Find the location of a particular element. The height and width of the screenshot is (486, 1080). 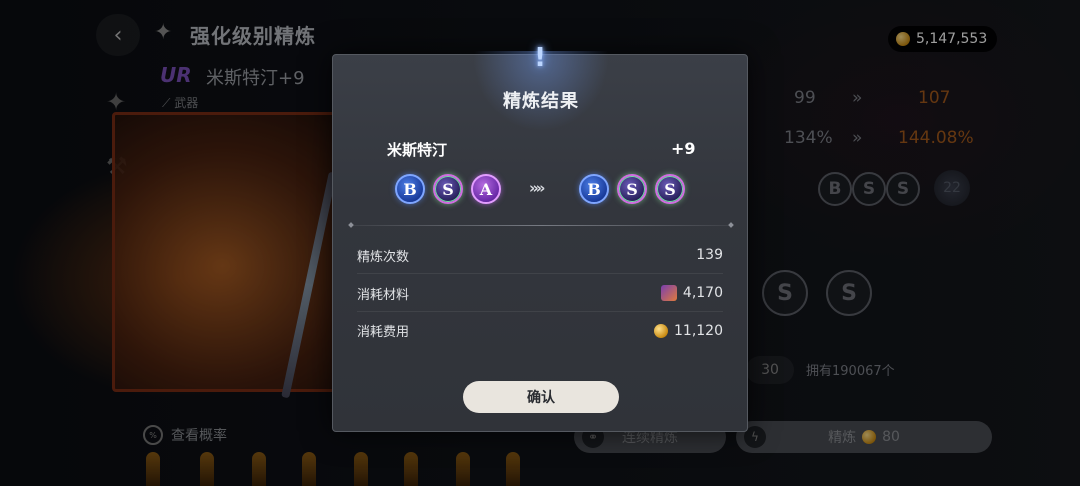

refine-count-label: 精炼次数 is located at coordinates (383, 257).